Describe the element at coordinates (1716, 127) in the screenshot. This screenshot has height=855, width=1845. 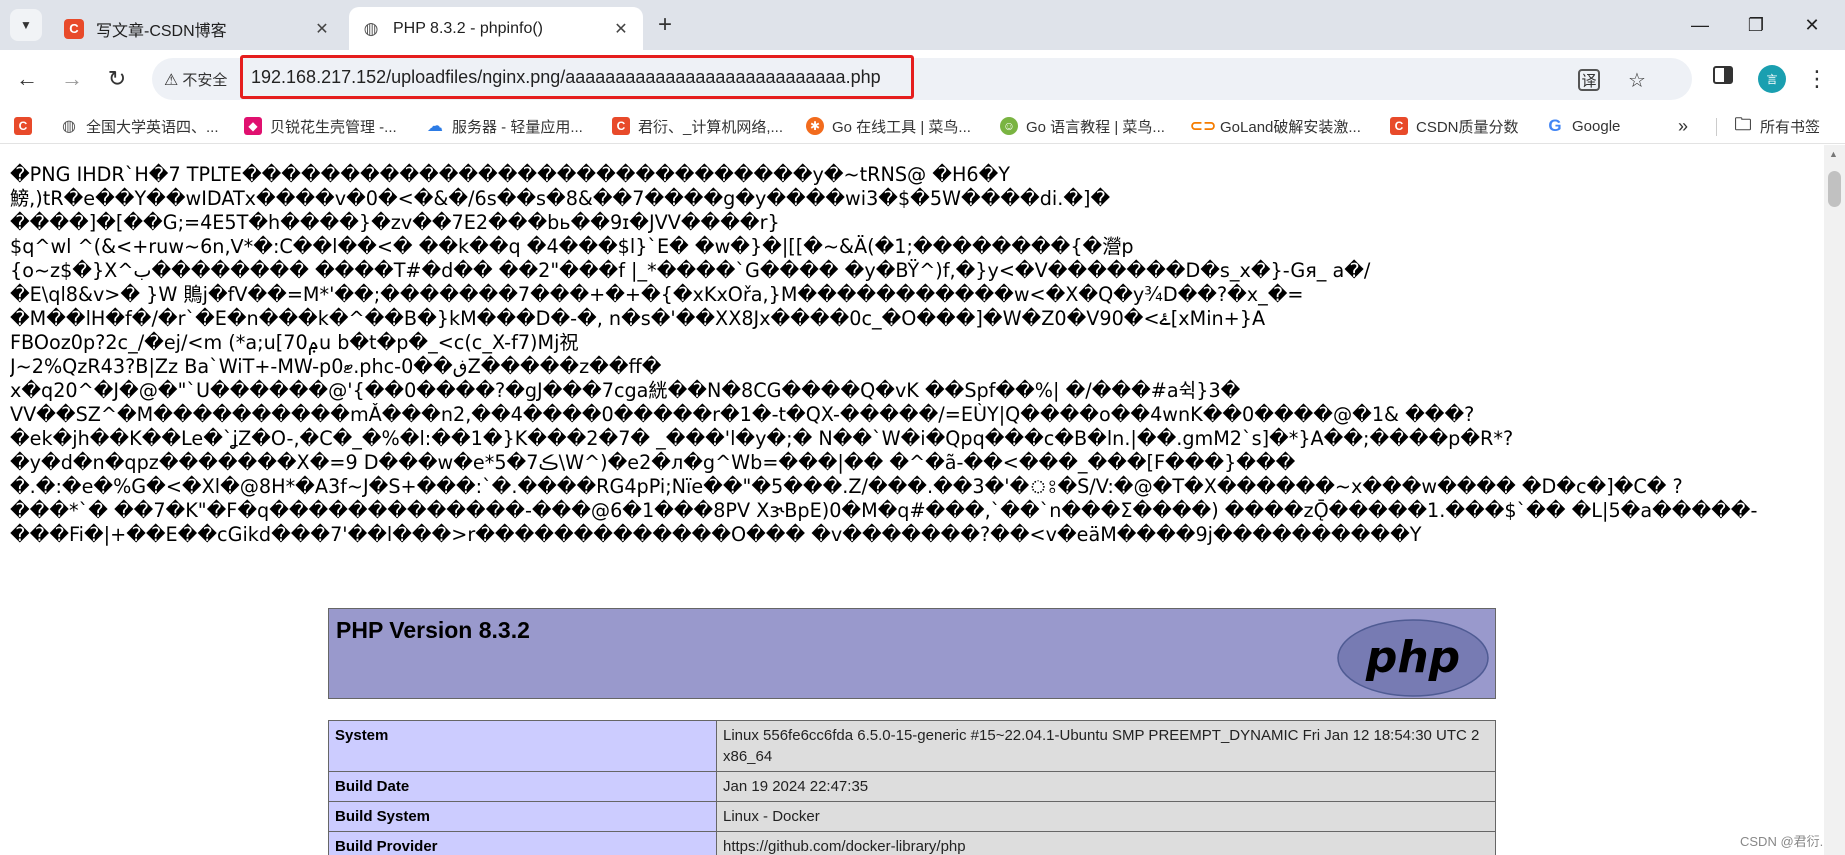
I see `divider` at that location.